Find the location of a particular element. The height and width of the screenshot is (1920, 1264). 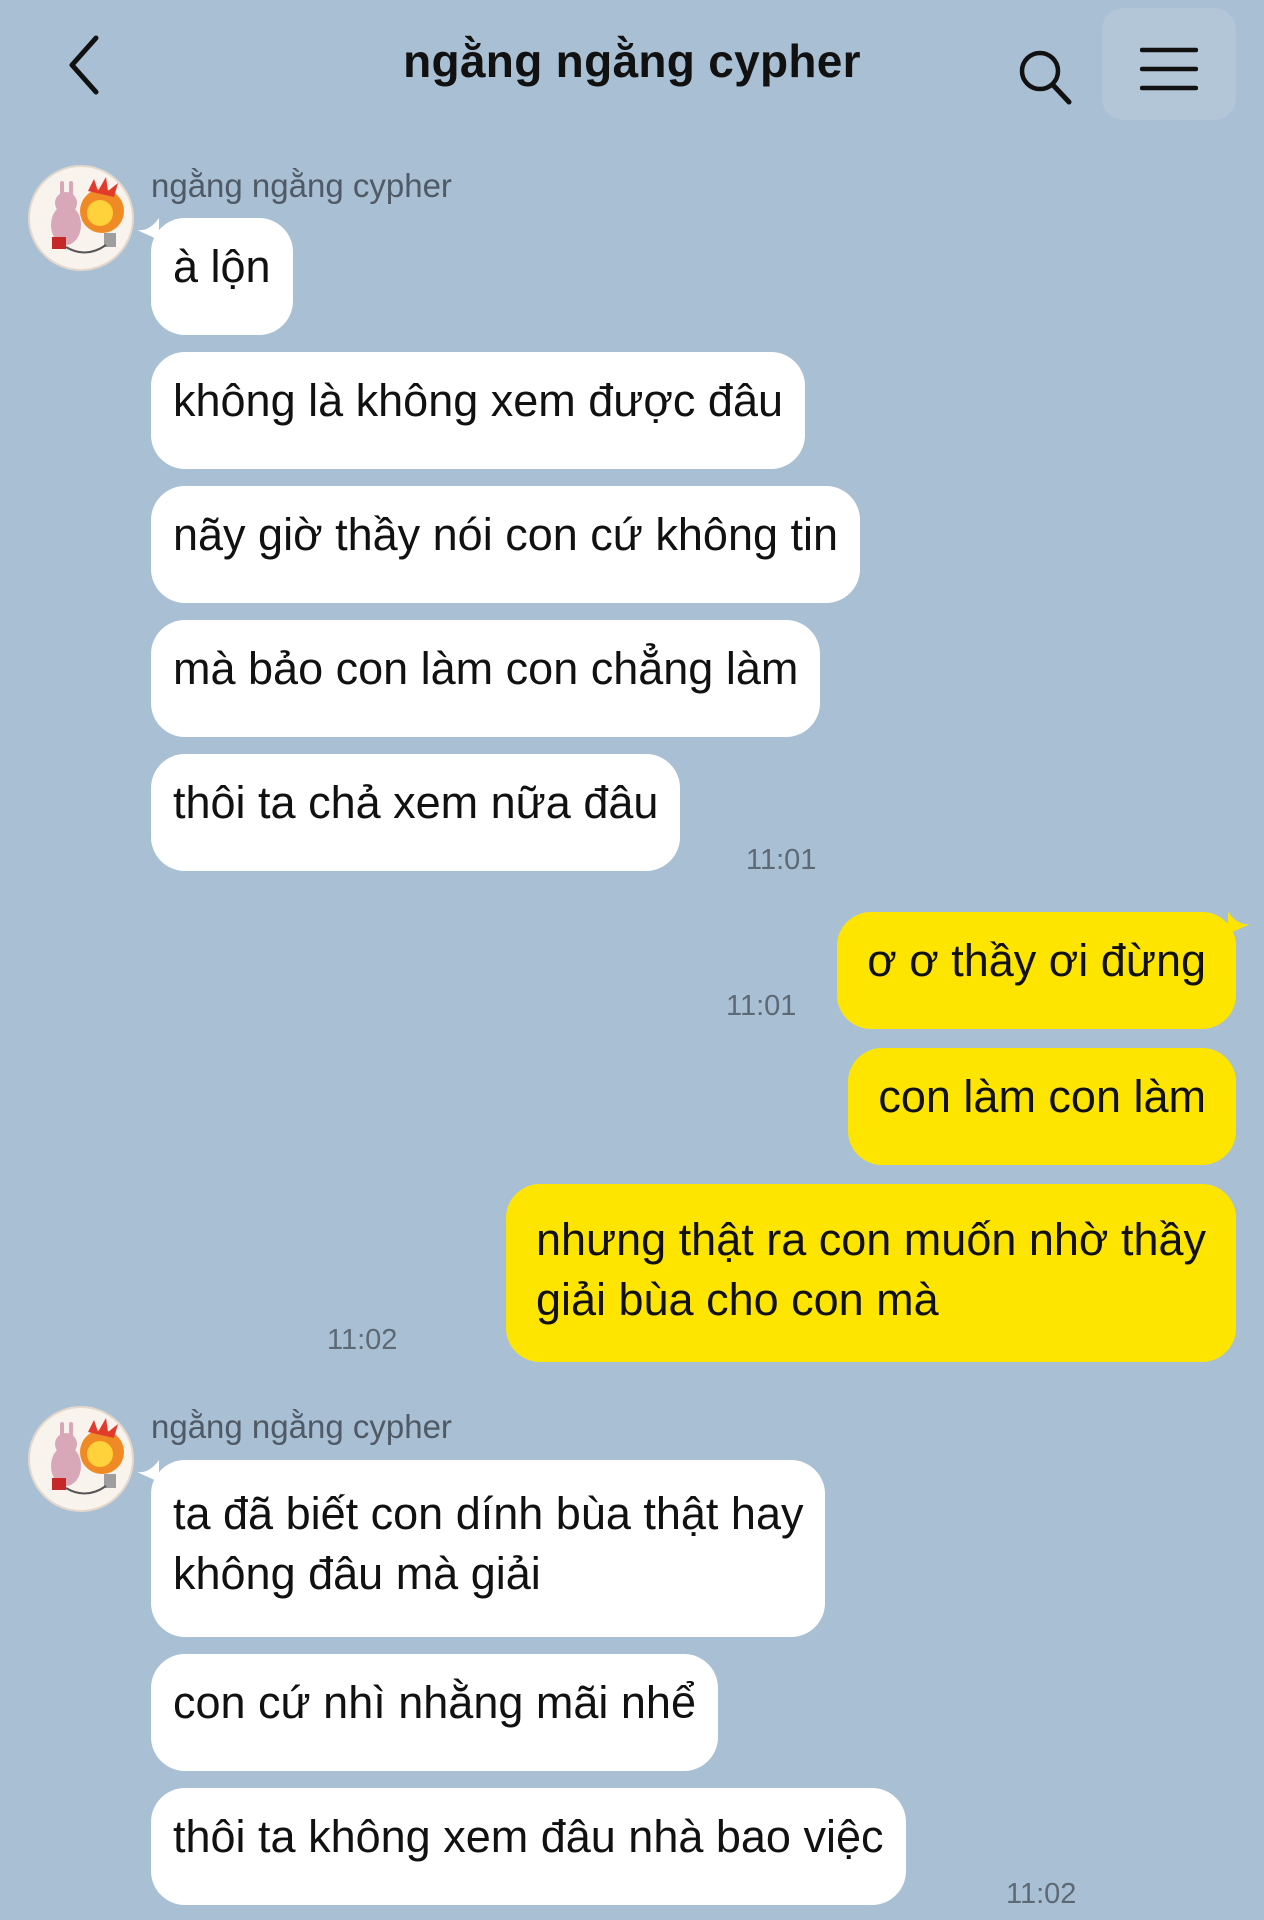

message-text: con làm con làm is located at coordinates (1042, 1096).